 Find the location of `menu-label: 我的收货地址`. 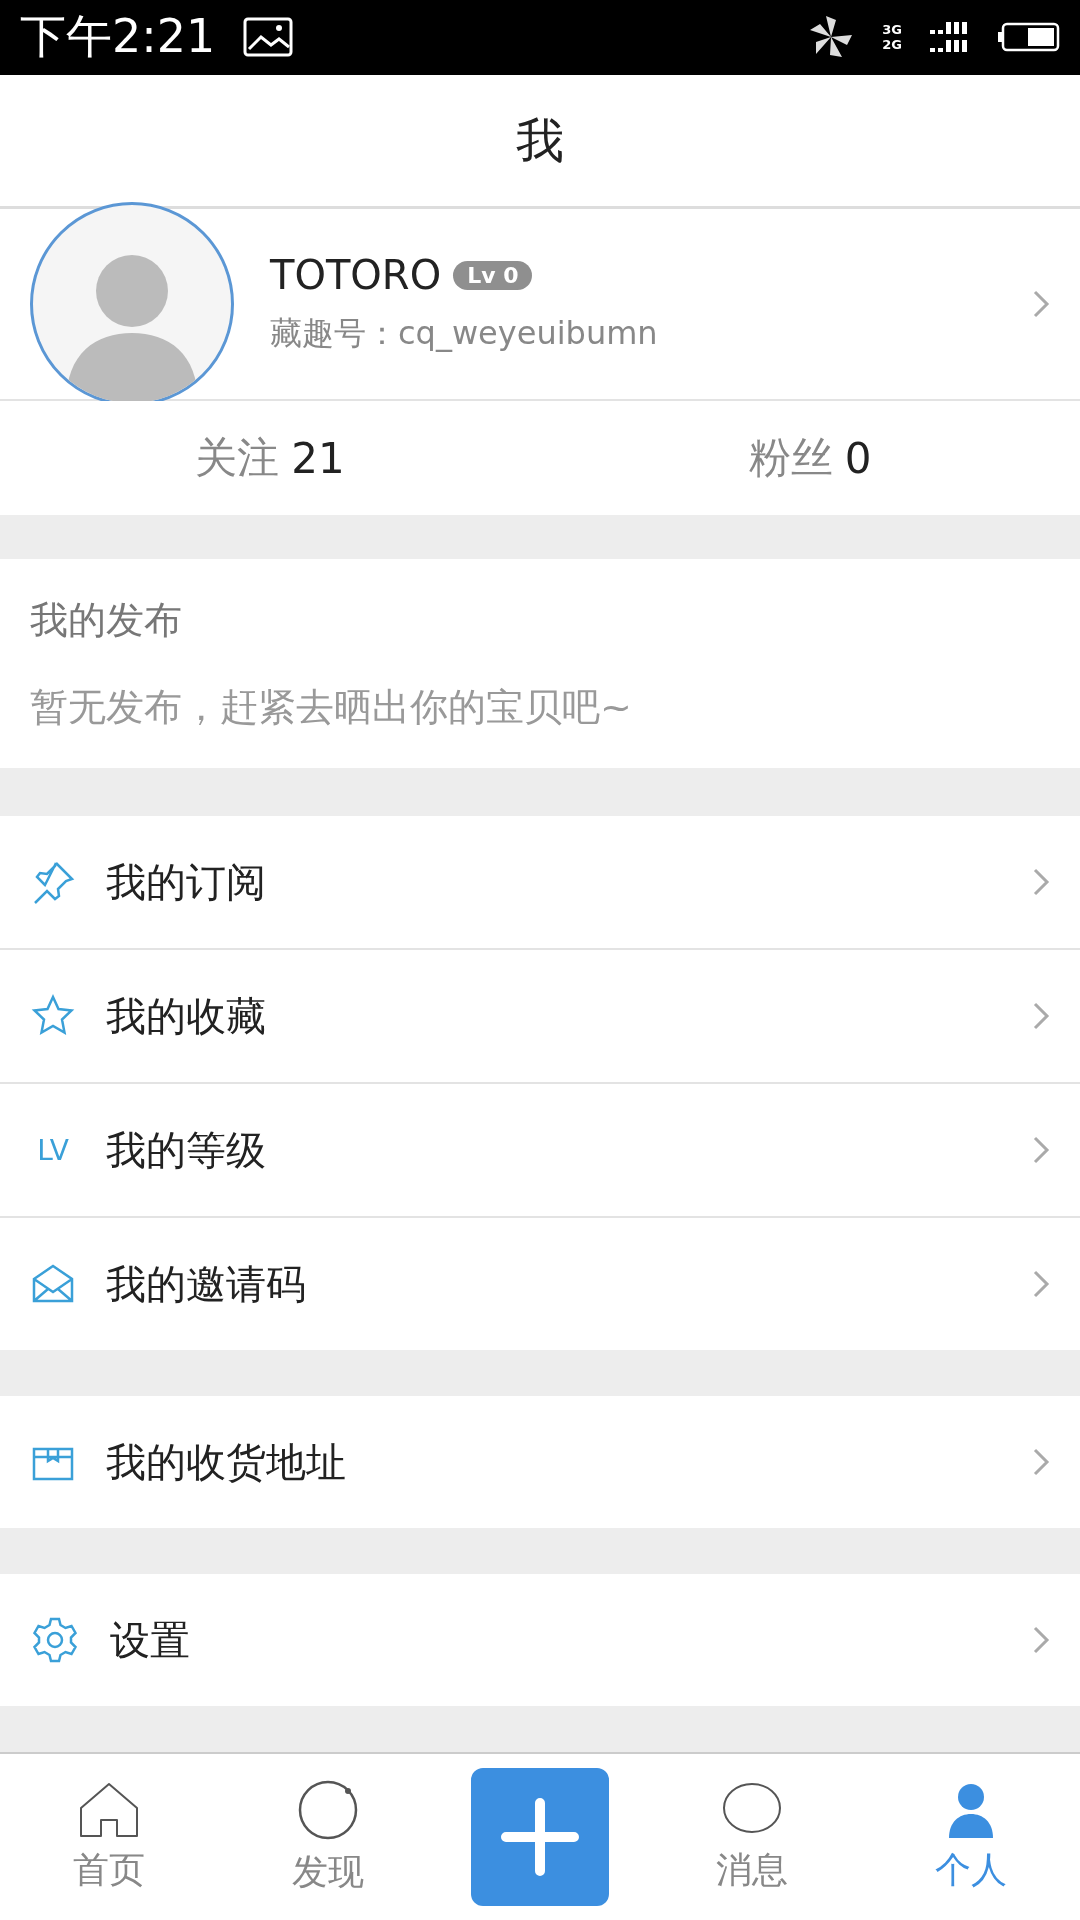

menu-label: 我的收货地址 is located at coordinates (226, 1462).